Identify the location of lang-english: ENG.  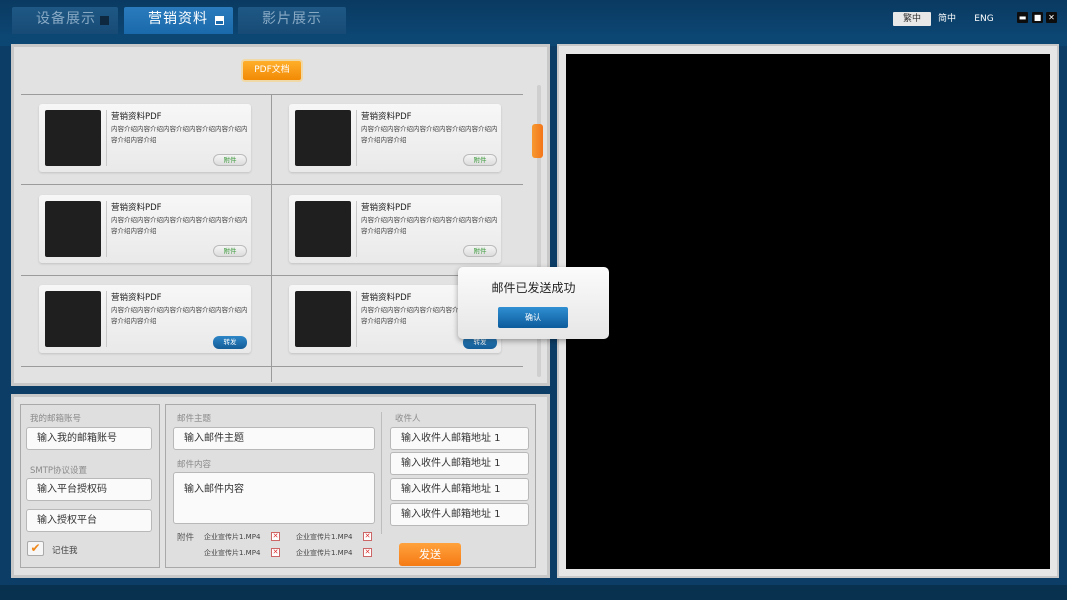
(984, 19).